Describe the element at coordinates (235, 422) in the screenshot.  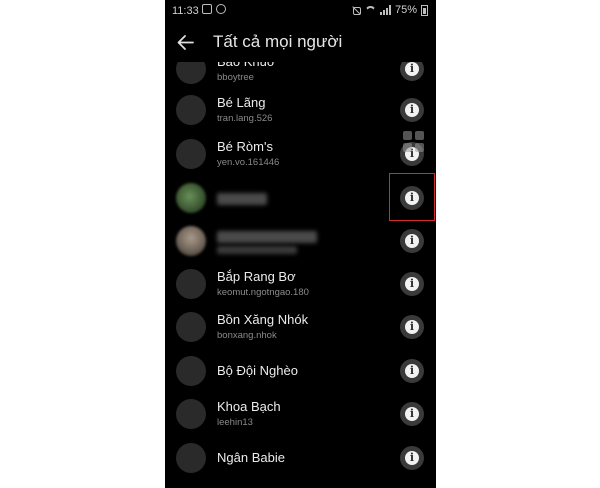
I see `contact-username: leehin13` at that location.